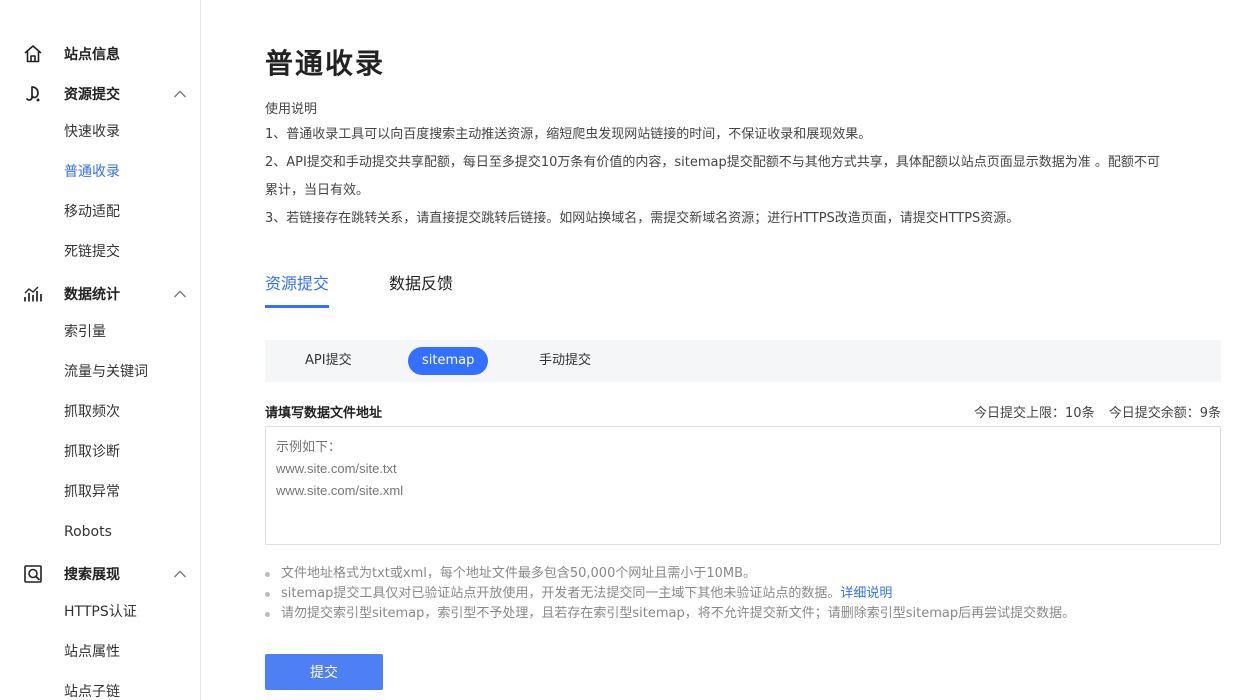 The height and width of the screenshot is (700, 1241). I want to click on usage-line: 累计，当日有效。, so click(317, 190).